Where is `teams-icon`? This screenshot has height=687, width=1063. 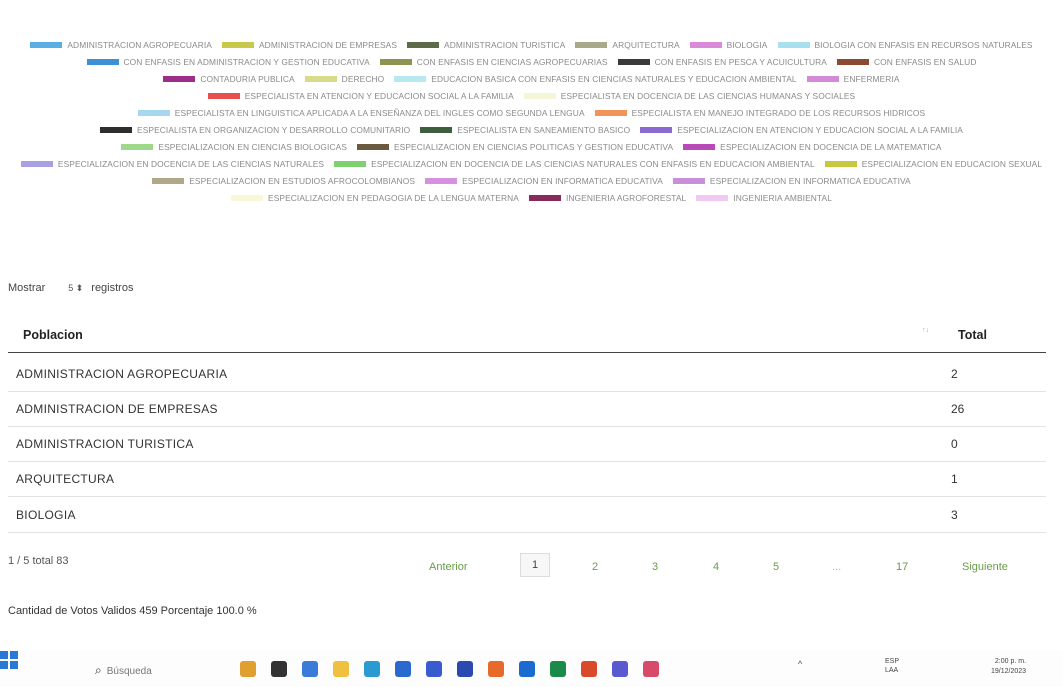
teams-icon is located at coordinates (620, 669).